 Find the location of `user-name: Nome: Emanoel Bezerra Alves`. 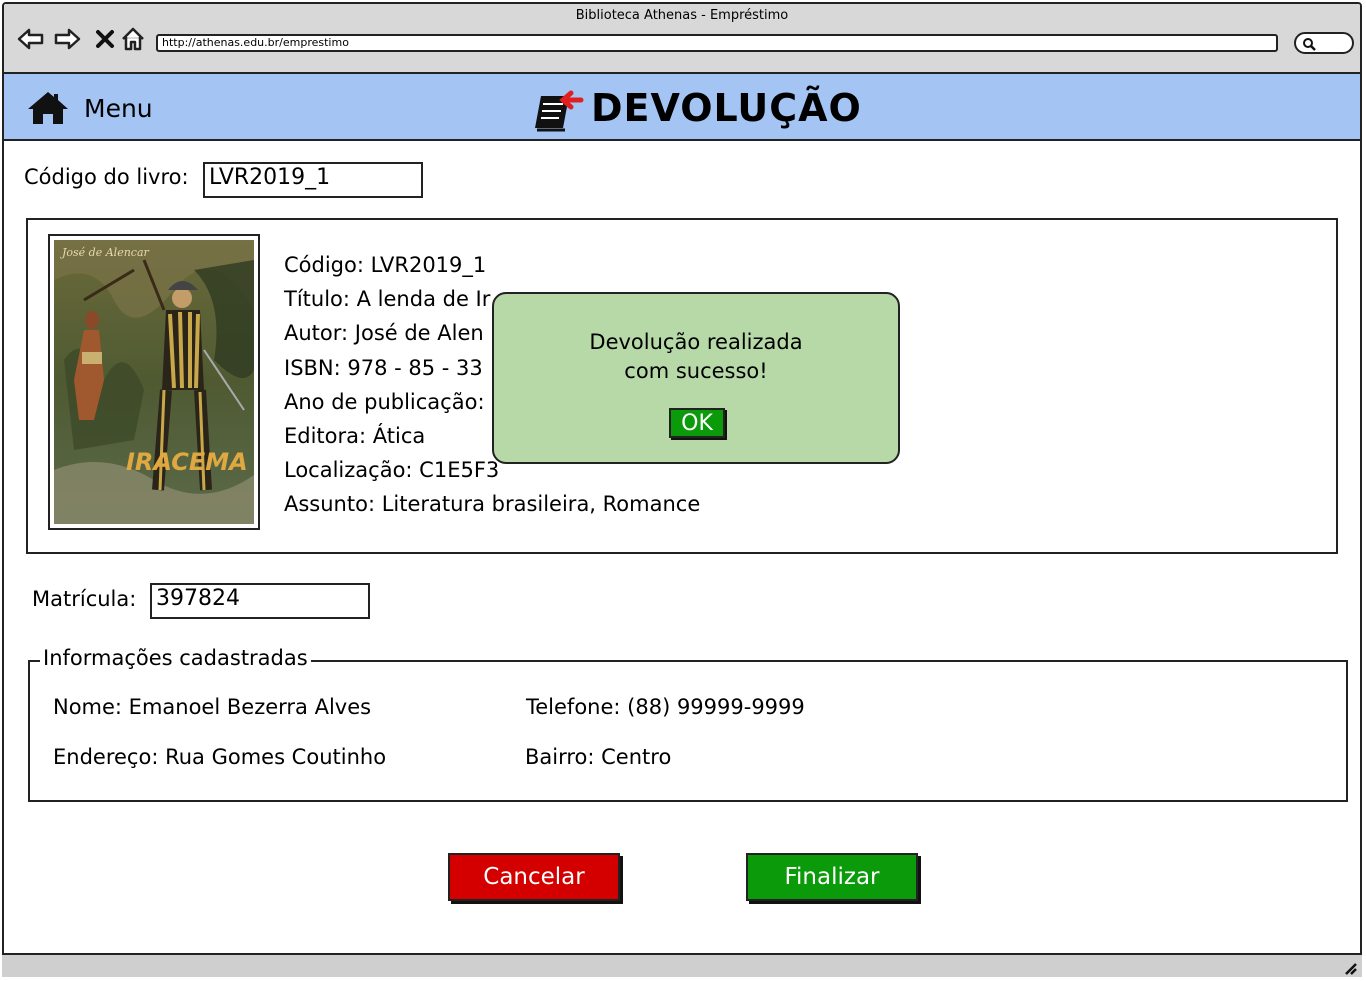

user-name: Nome: Emanoel Bezerra Alves is located at coordinates (212, 707).